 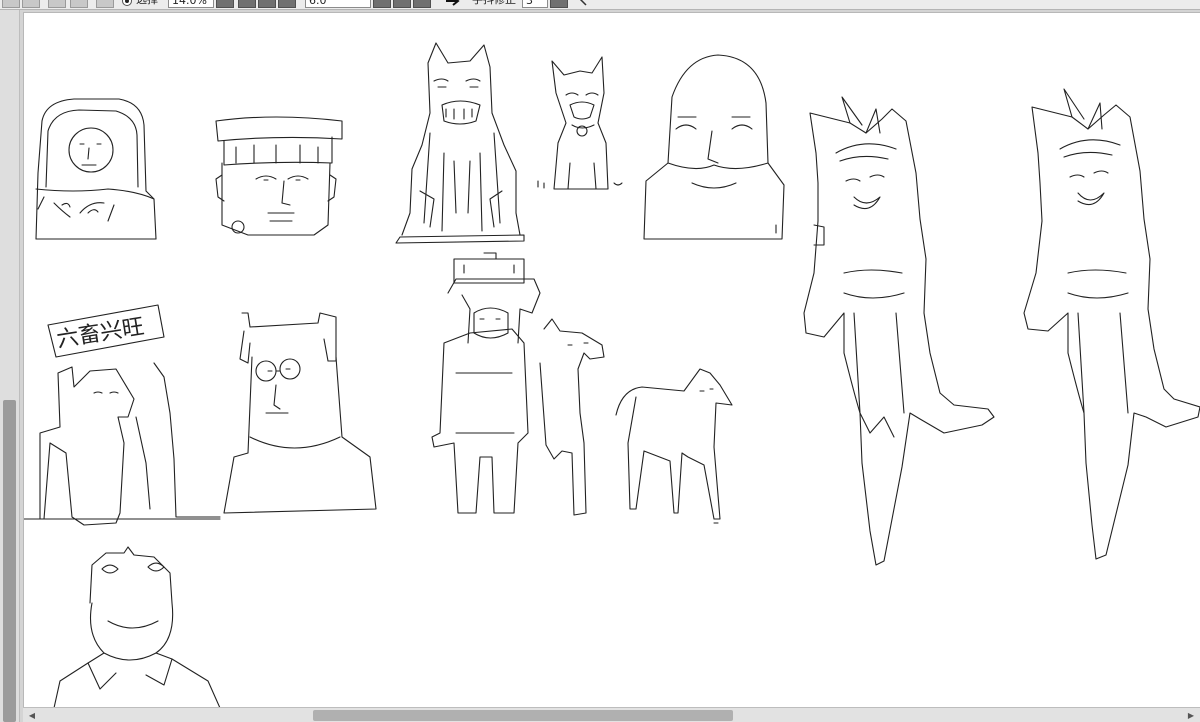 What do you see at coordinates (122, 415) in the screenshot?
I see `sketch-sign-dog: 六畜兴旺` at bounding box center [122, 415].